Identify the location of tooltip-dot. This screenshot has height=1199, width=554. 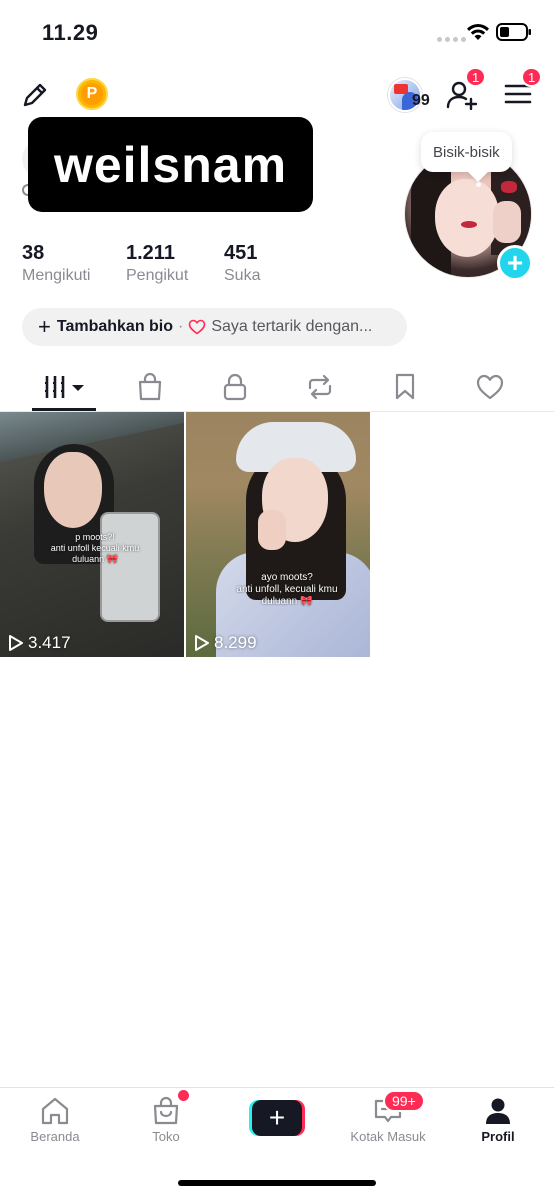
(478, 184).